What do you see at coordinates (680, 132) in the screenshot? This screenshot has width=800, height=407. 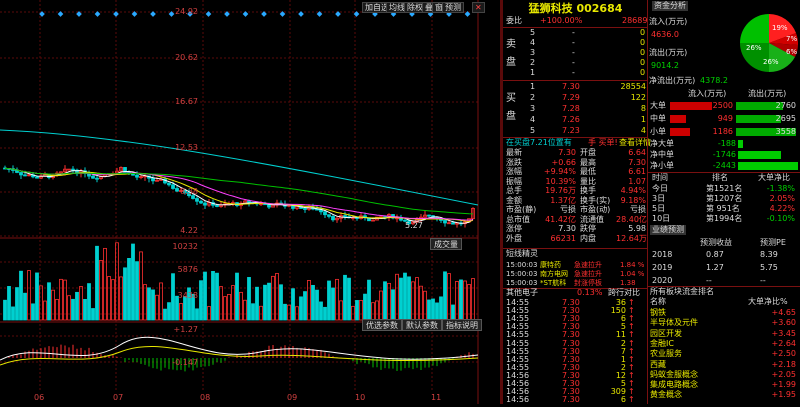 I see `flow-in-bar` at bounding box center [680, 132].